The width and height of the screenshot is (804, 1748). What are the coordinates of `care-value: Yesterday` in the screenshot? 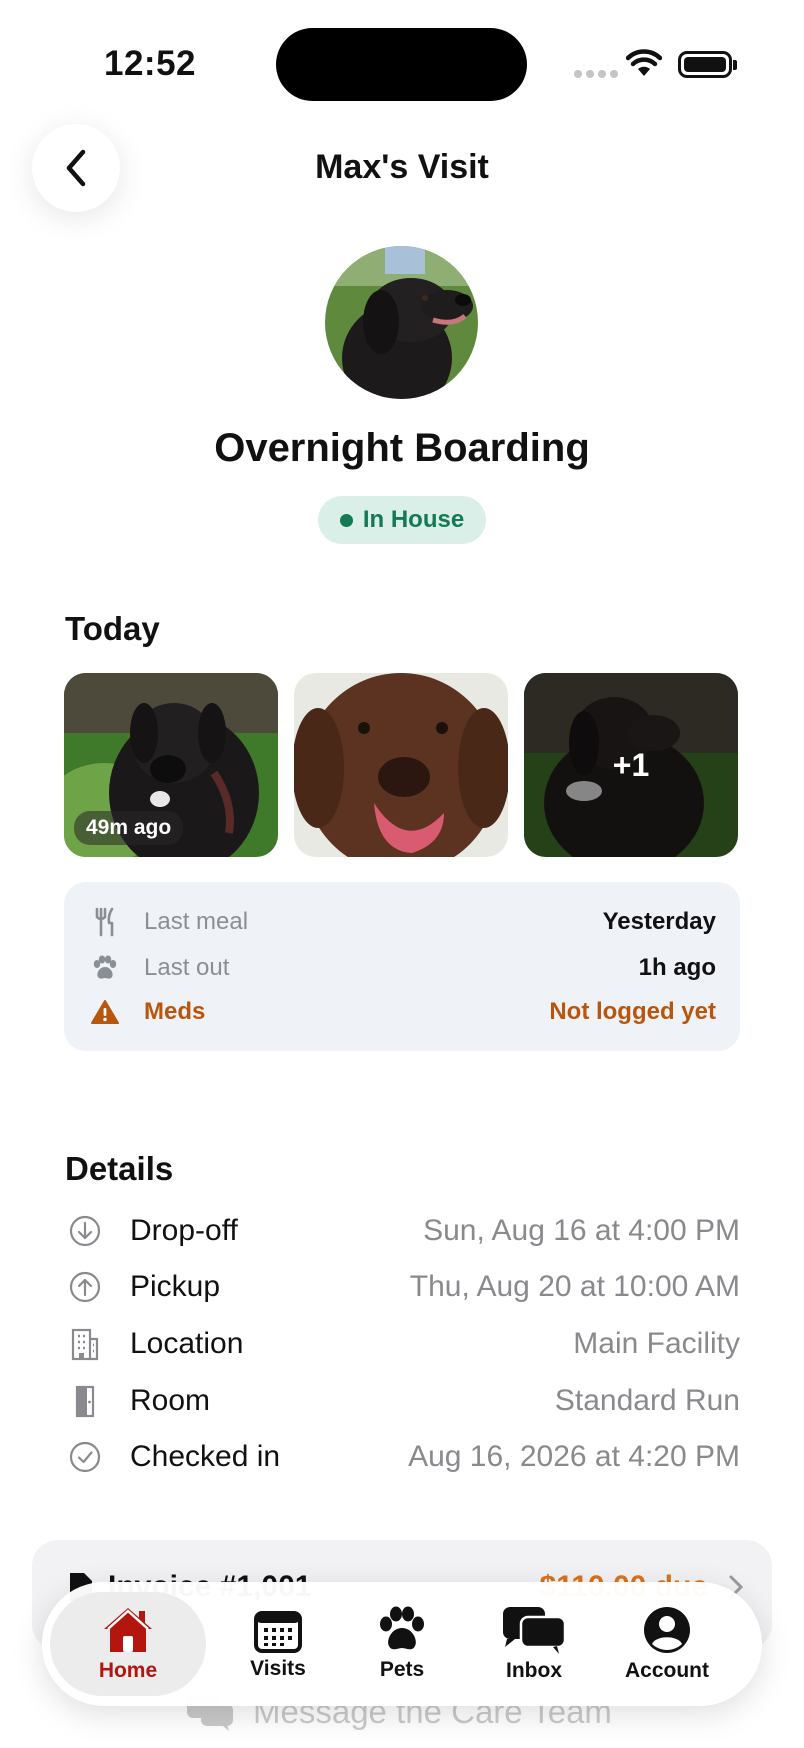 It's located at (659, 921).